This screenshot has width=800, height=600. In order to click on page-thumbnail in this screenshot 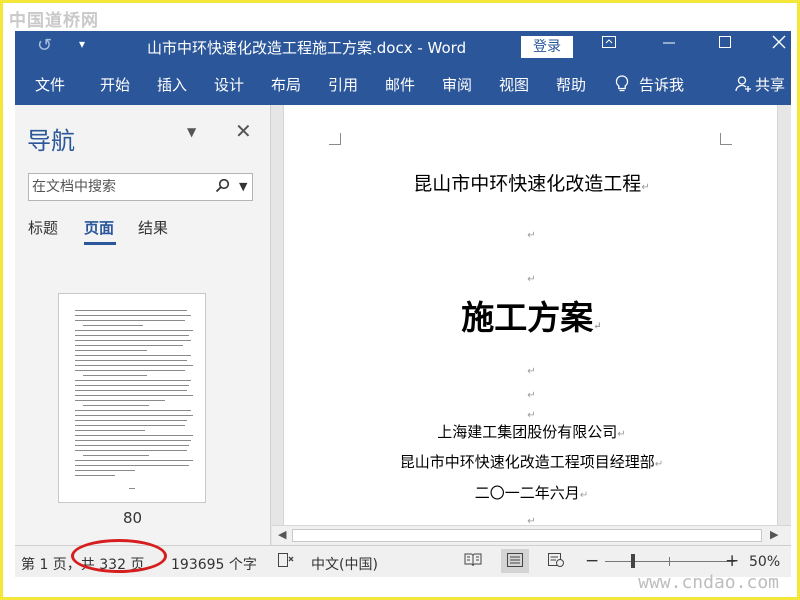, I will do `click(132, 398)`.